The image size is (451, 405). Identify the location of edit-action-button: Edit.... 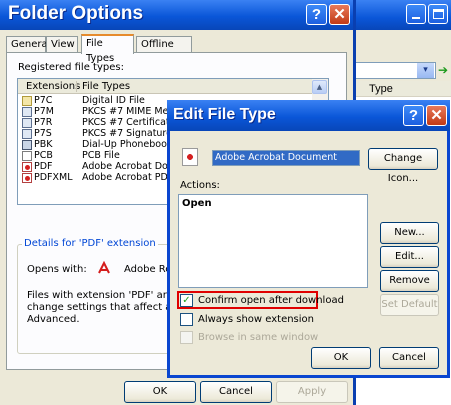
(409, 257).